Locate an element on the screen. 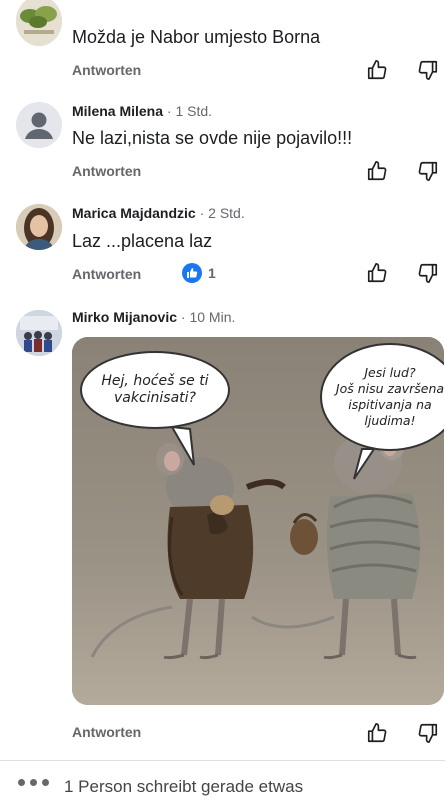 The image size is (445, 800). comment-header: Mirko Mijanovic · 10 Min. is located at coordinates (153, 317).